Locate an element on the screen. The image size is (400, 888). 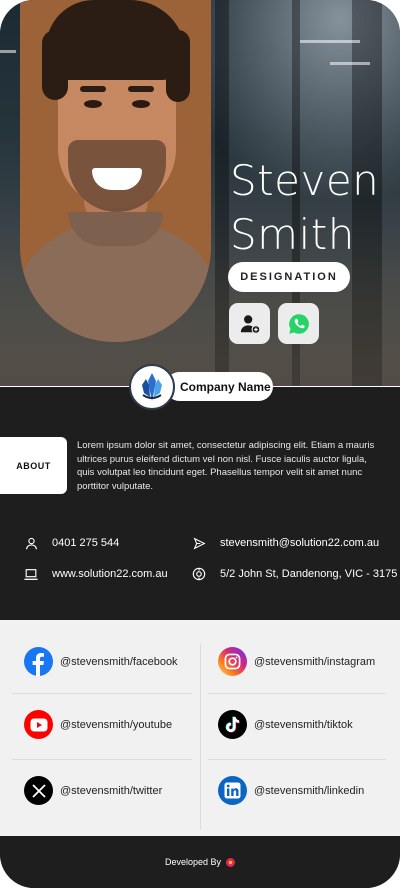
profile-first-name: Steven is located at coordinates (305, 180).